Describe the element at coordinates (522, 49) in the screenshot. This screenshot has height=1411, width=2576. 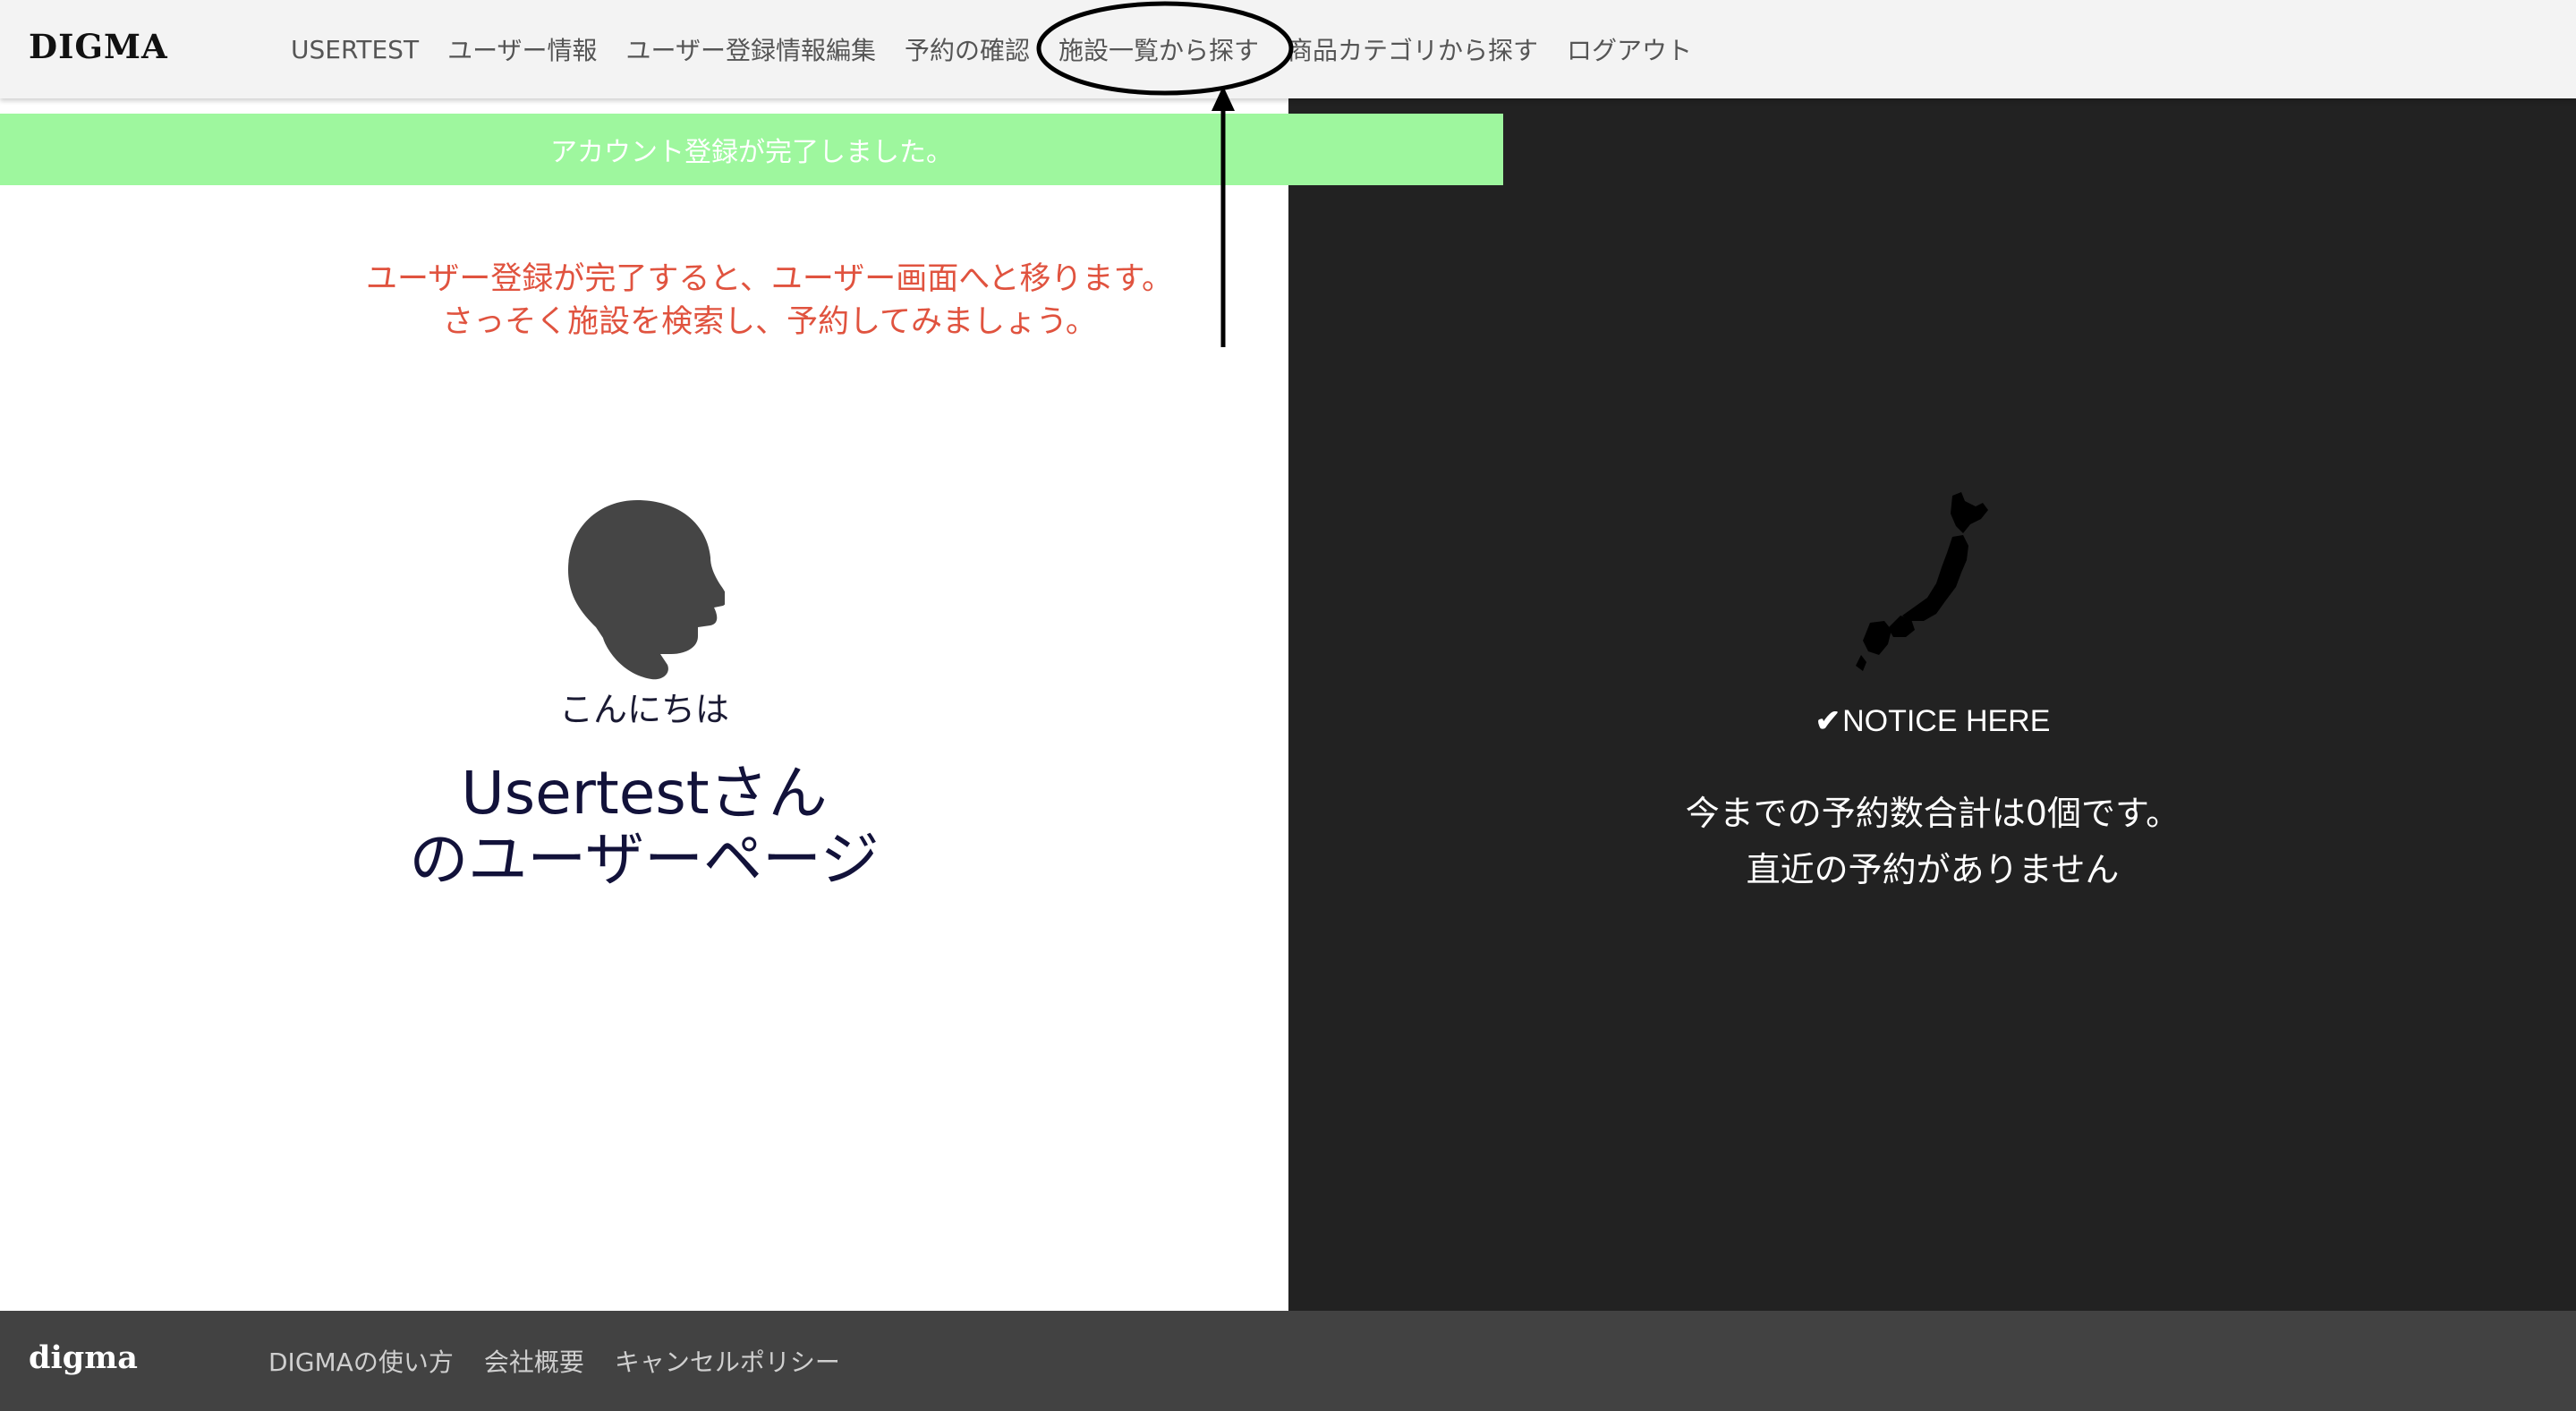
I see `nav-link-user-info: ユーザー情報` at that location.